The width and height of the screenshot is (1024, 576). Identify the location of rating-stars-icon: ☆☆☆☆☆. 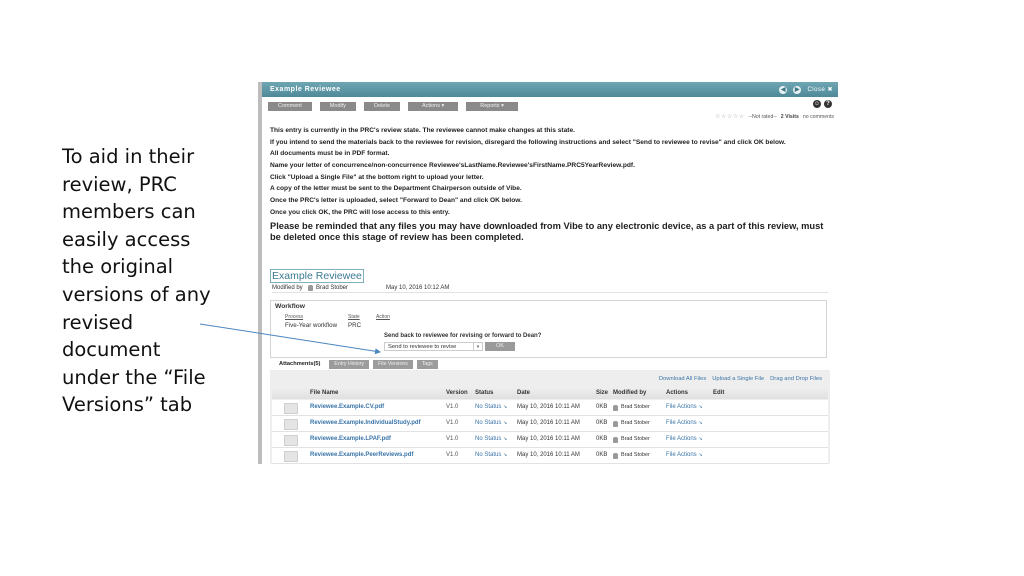
(729, 116).